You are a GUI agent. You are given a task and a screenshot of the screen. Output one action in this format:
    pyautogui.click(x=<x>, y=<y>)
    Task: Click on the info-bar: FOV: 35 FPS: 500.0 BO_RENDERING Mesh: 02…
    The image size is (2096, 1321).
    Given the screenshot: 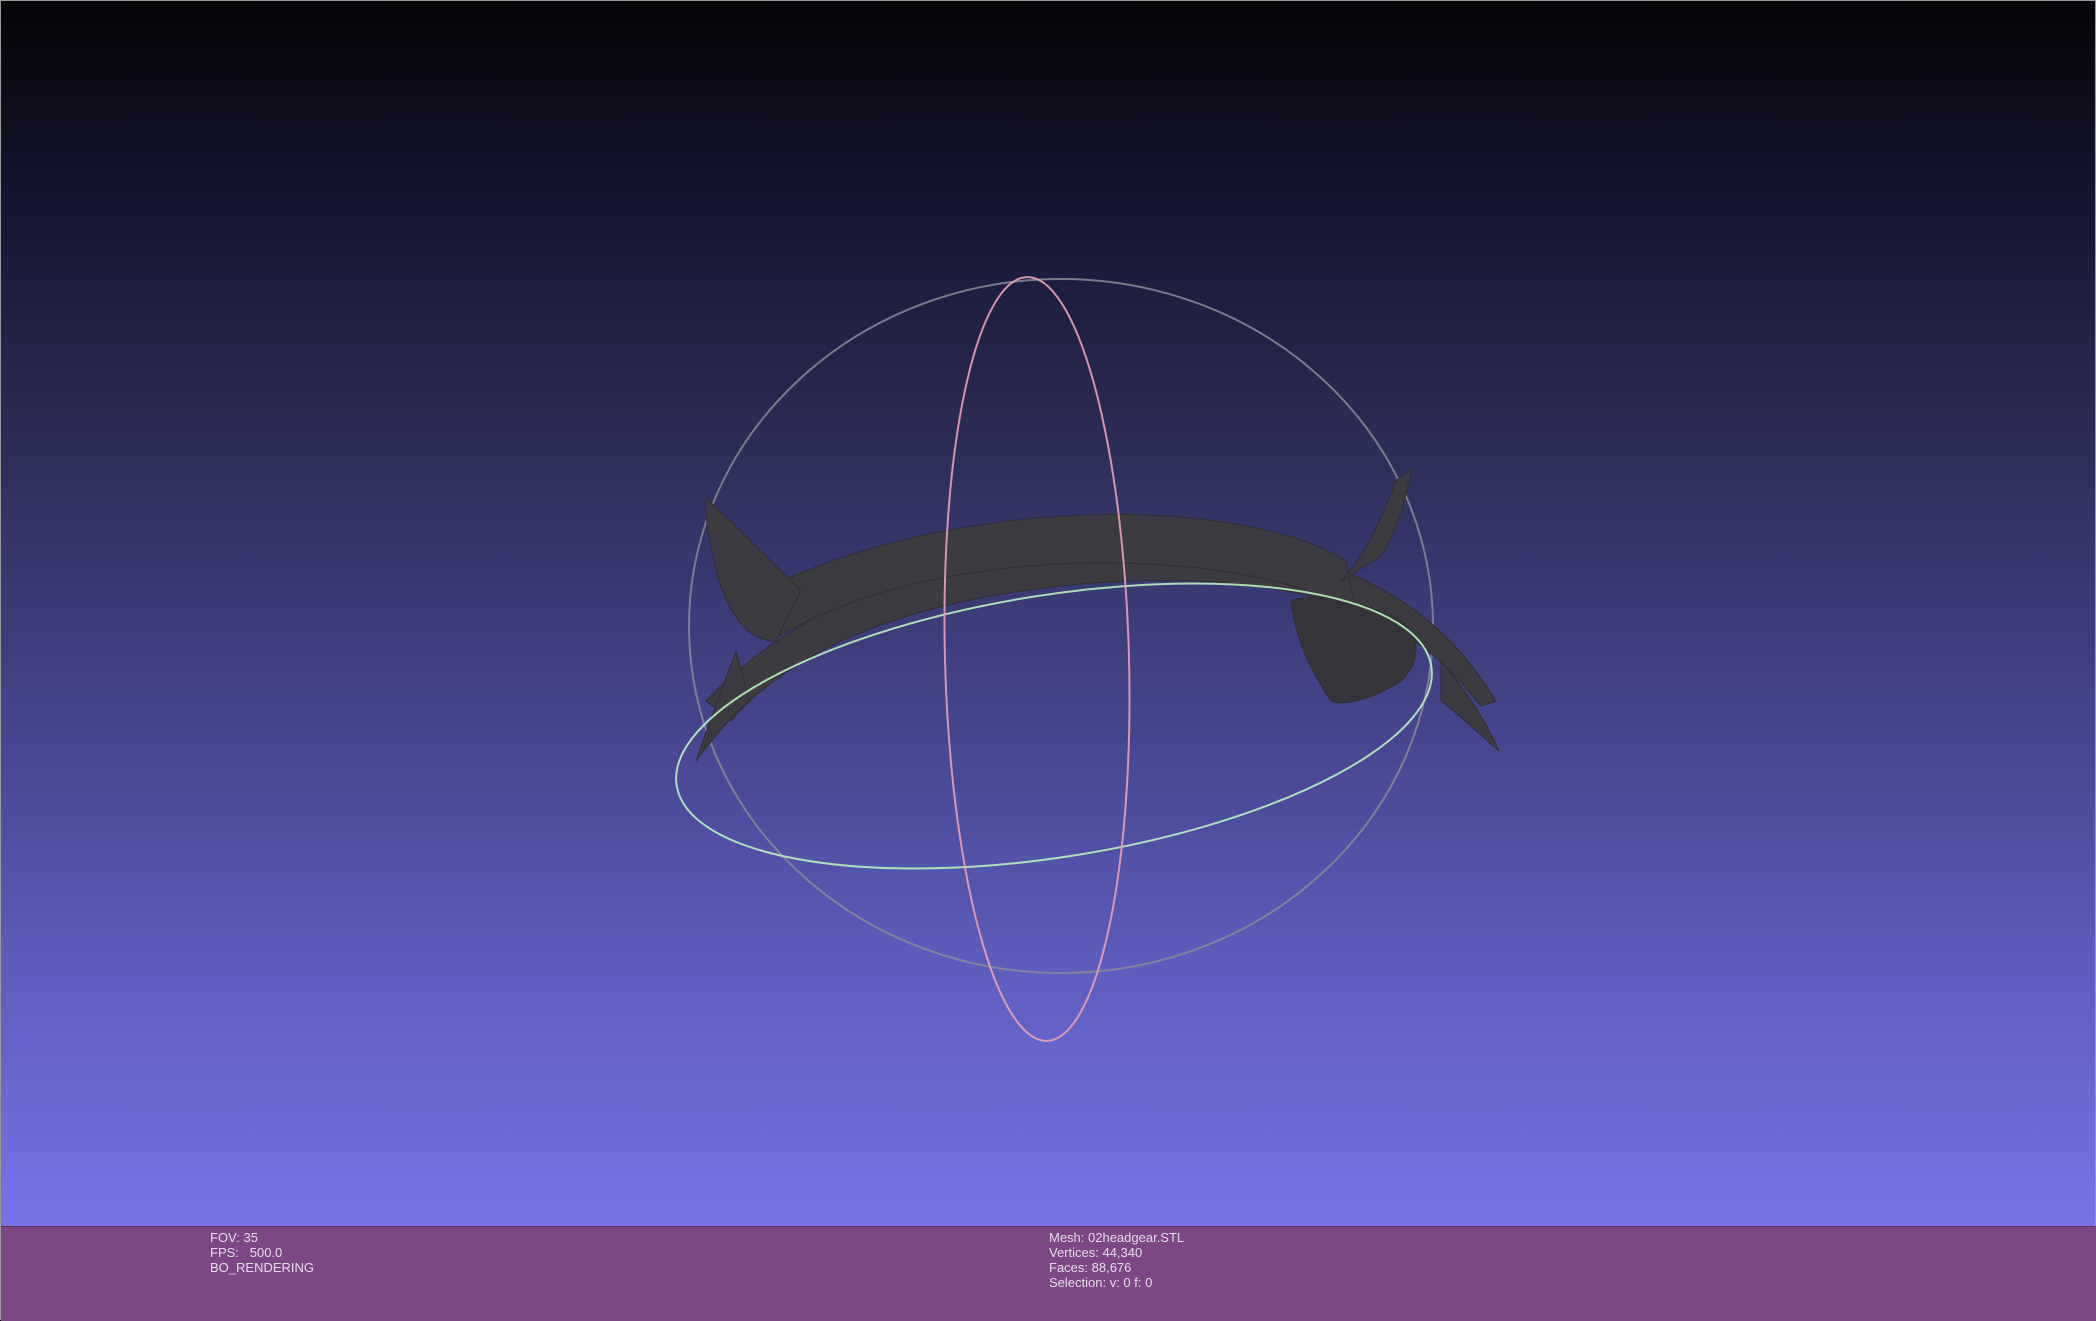 What is the action you would take?
    pyautogui.click(x=1048, y=1273)
    